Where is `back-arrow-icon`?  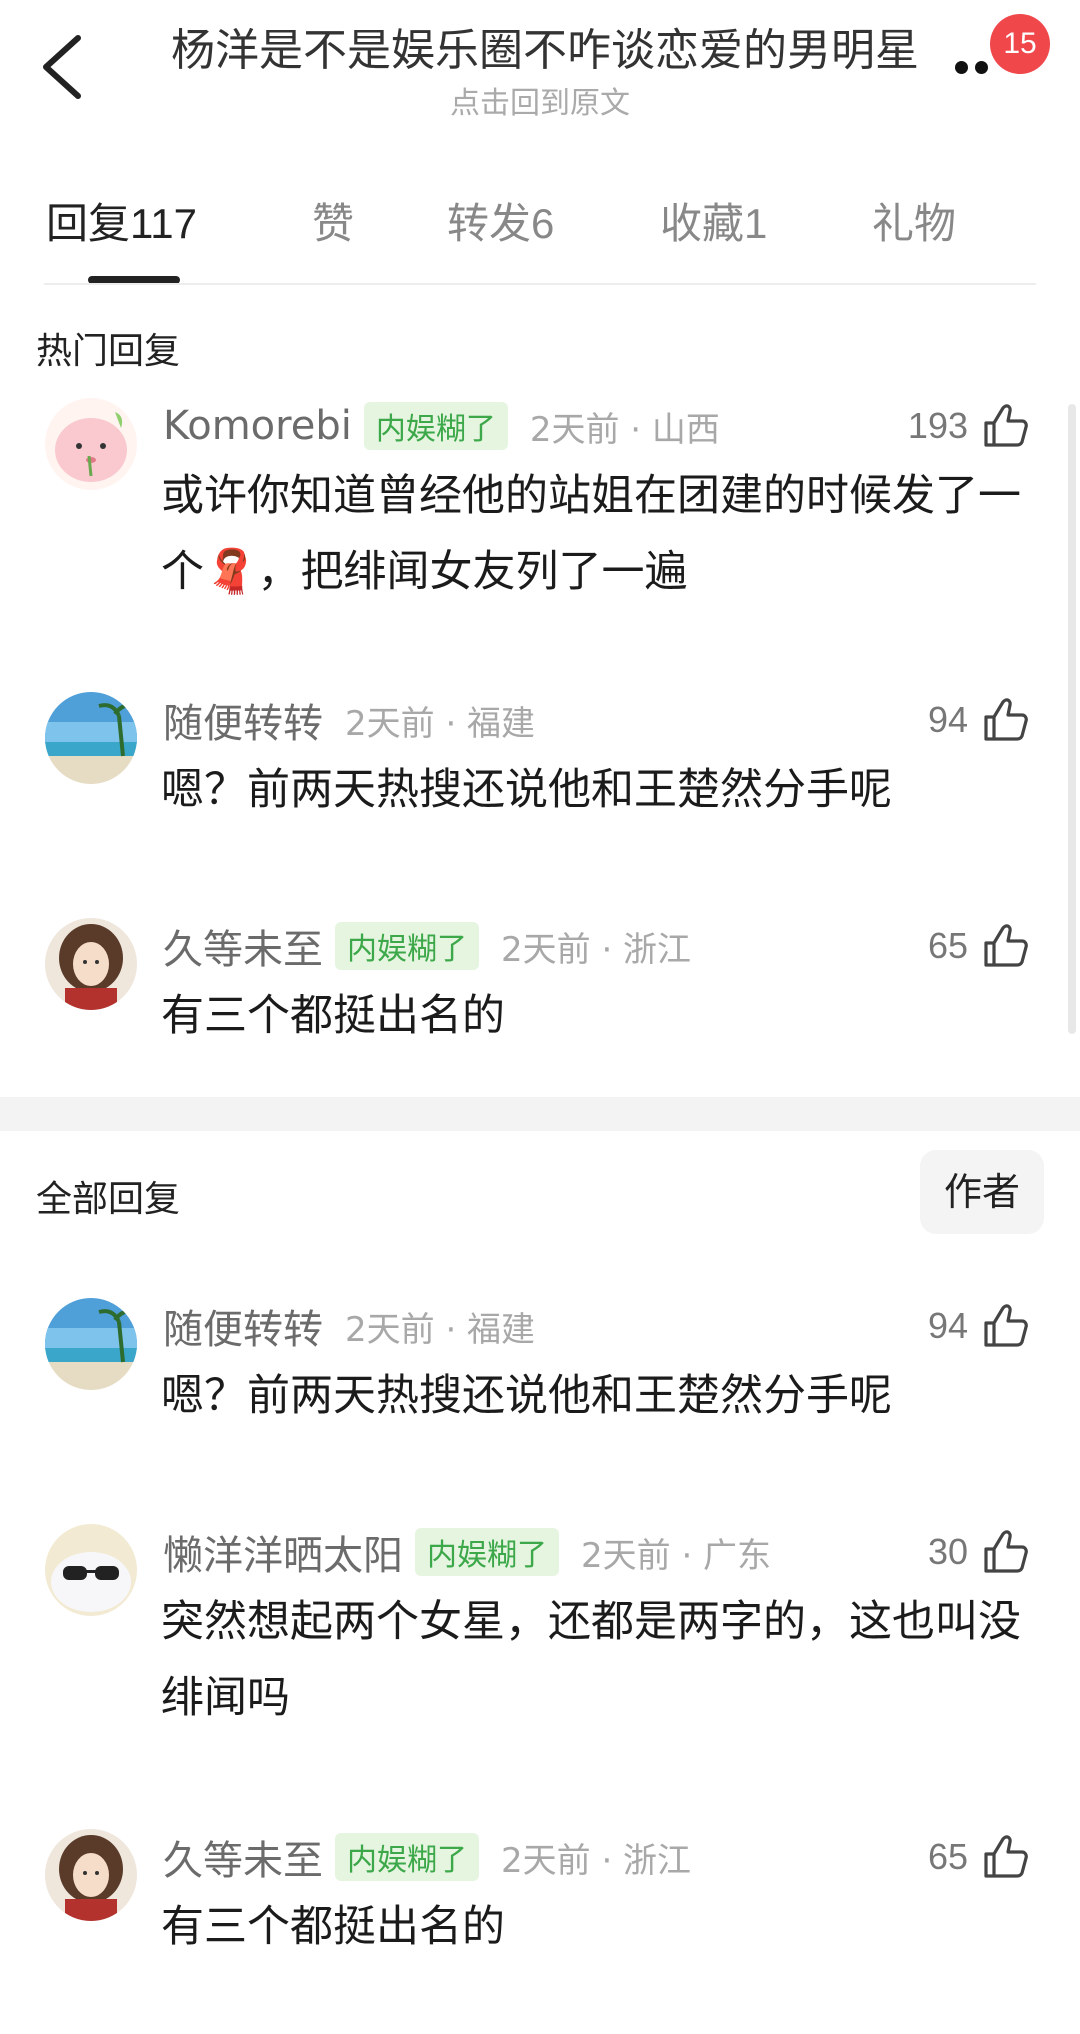
back-arrow-icon is located at coordinates (62, 67).